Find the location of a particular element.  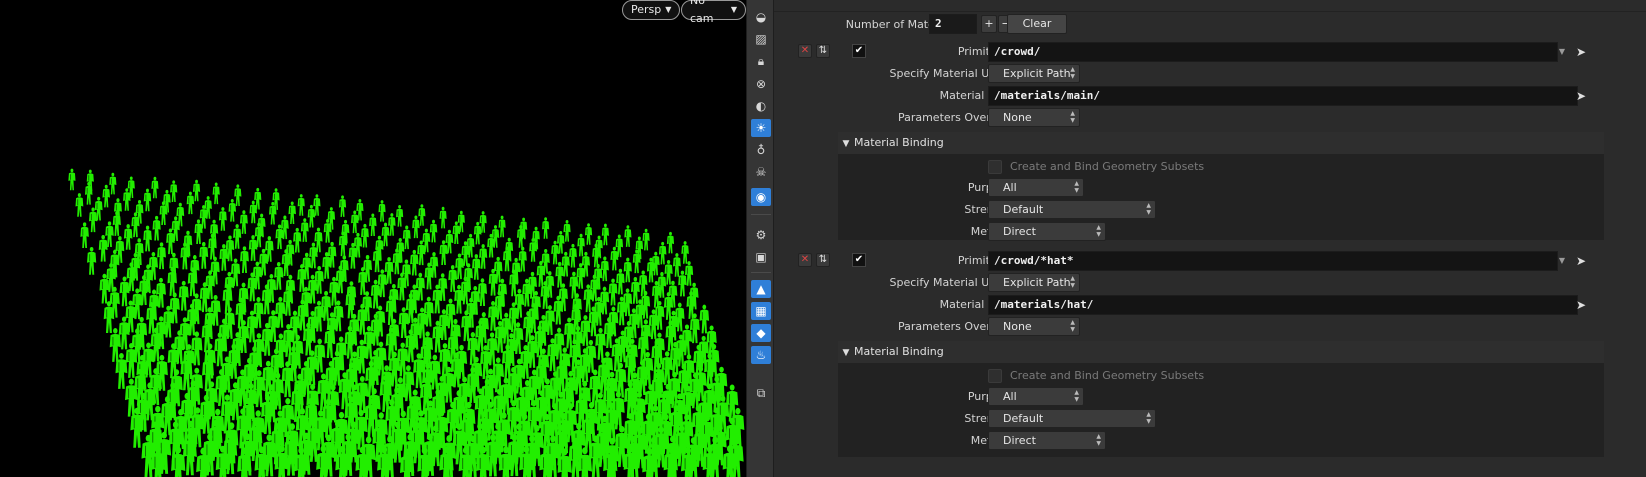

primitives-field: /crowd/ is located at coordinates (1273, 52).